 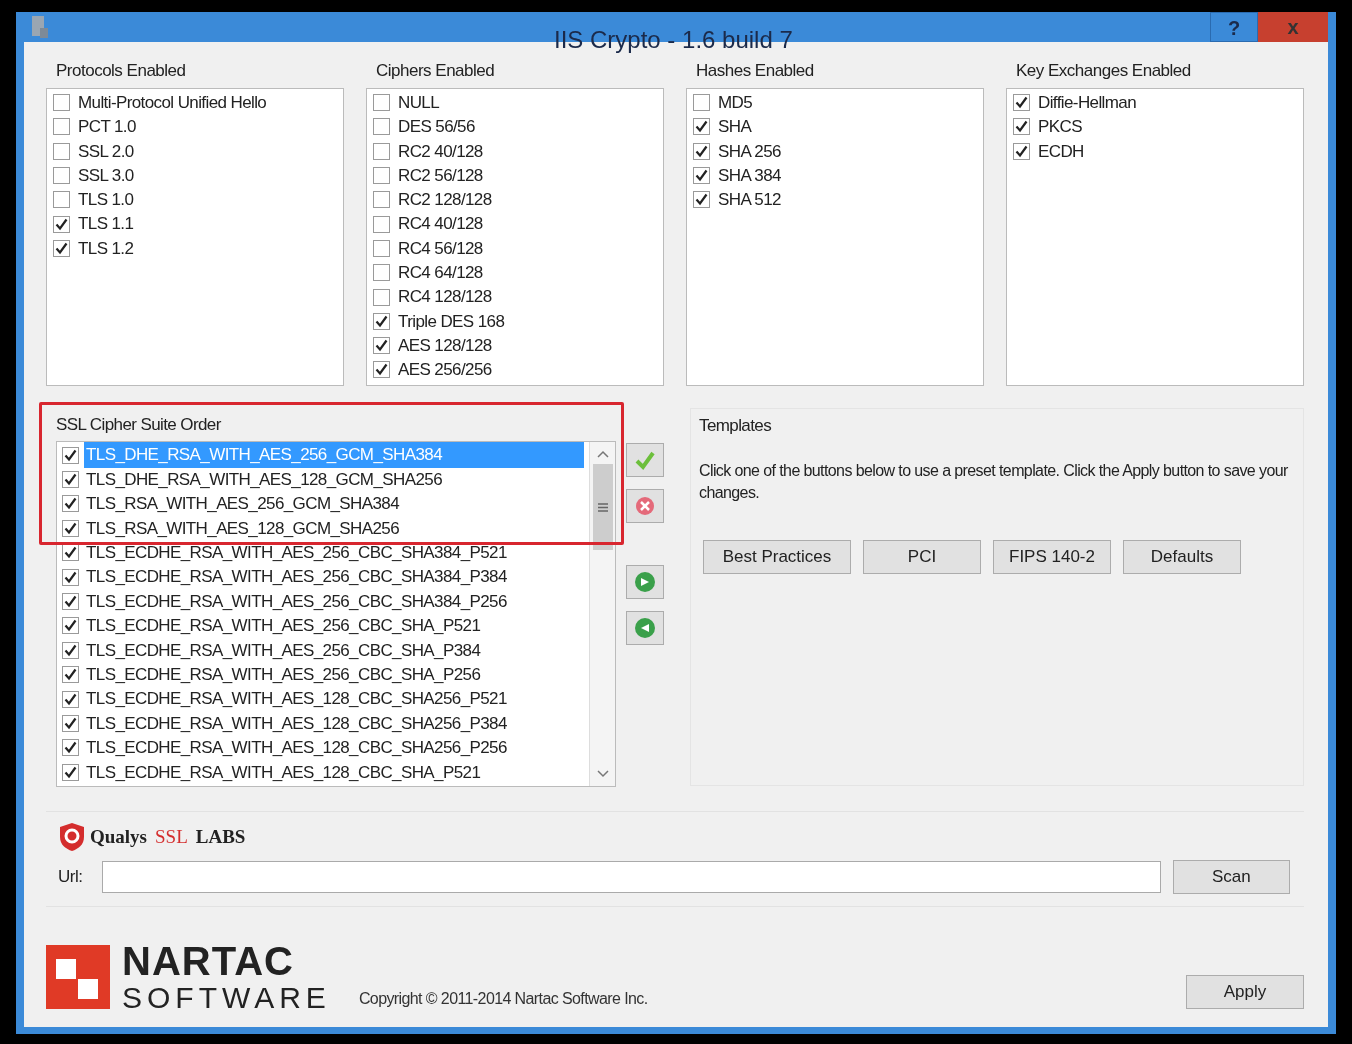 I want to click on cipher-suite-item: TLS_ECDHE_RSA_WITH_AES_128_CBC_SHA_P521, so click(x=283, y=772).